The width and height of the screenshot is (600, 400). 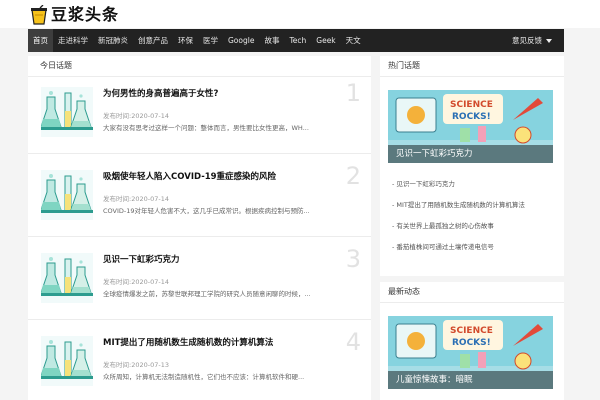 What do you see at coordinates (474, 226) in the screenshot?
I see `hot-topic-link: - 有关世界上最孤独之树的心伤故事` at bounding box center [474, 226].